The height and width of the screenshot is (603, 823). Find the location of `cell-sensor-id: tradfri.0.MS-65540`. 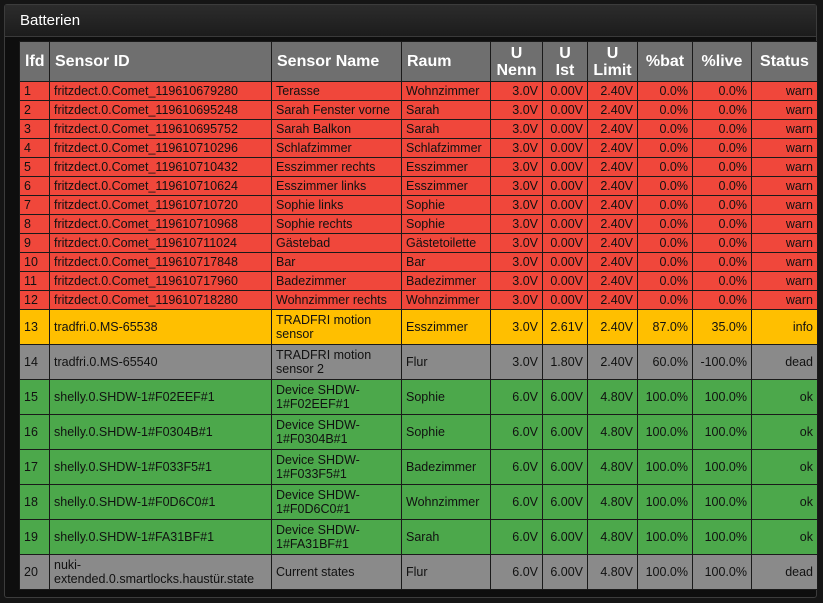

cell-sensor-id: tradfri.0.MS-65540 is located at coordinates (160, 362).